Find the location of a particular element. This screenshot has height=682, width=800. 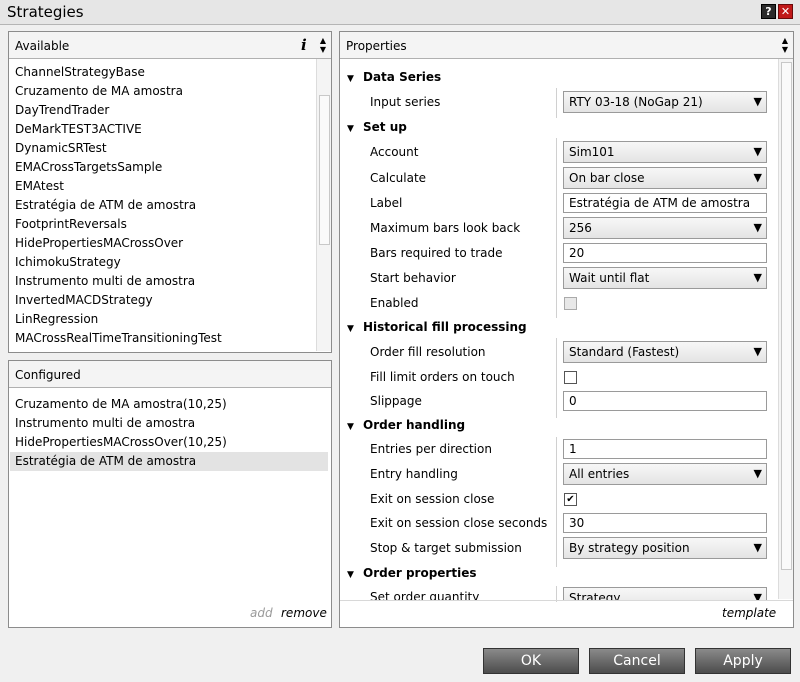

label-field: Estratégia de ATM de amostra is located at coordinates (665, 203).